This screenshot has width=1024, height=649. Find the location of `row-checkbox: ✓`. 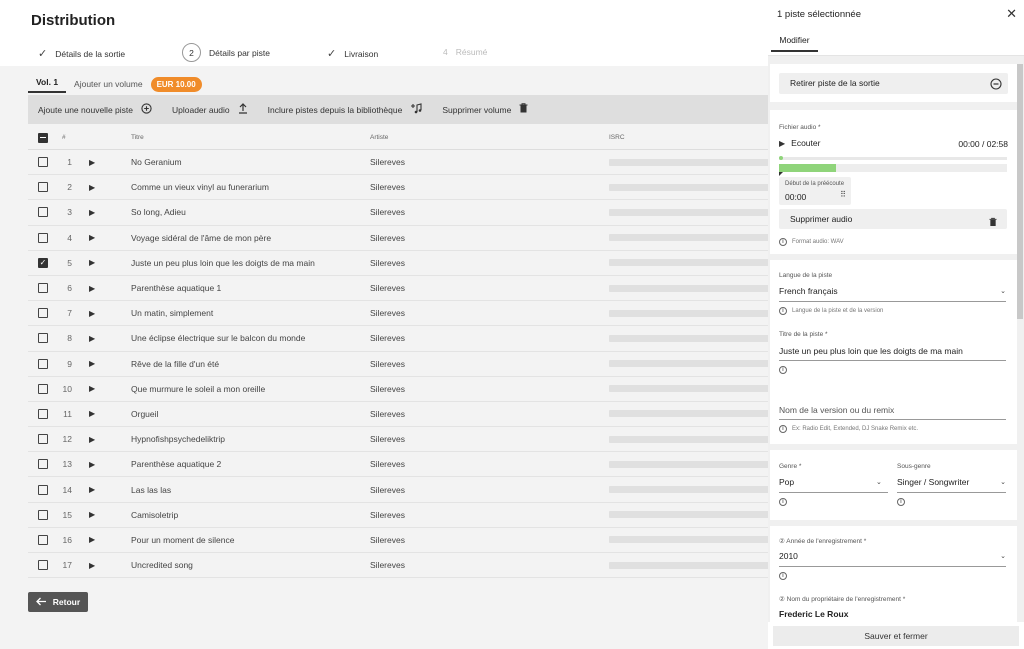

row-checkbox: ✓ is located at coordinates (43, 262).